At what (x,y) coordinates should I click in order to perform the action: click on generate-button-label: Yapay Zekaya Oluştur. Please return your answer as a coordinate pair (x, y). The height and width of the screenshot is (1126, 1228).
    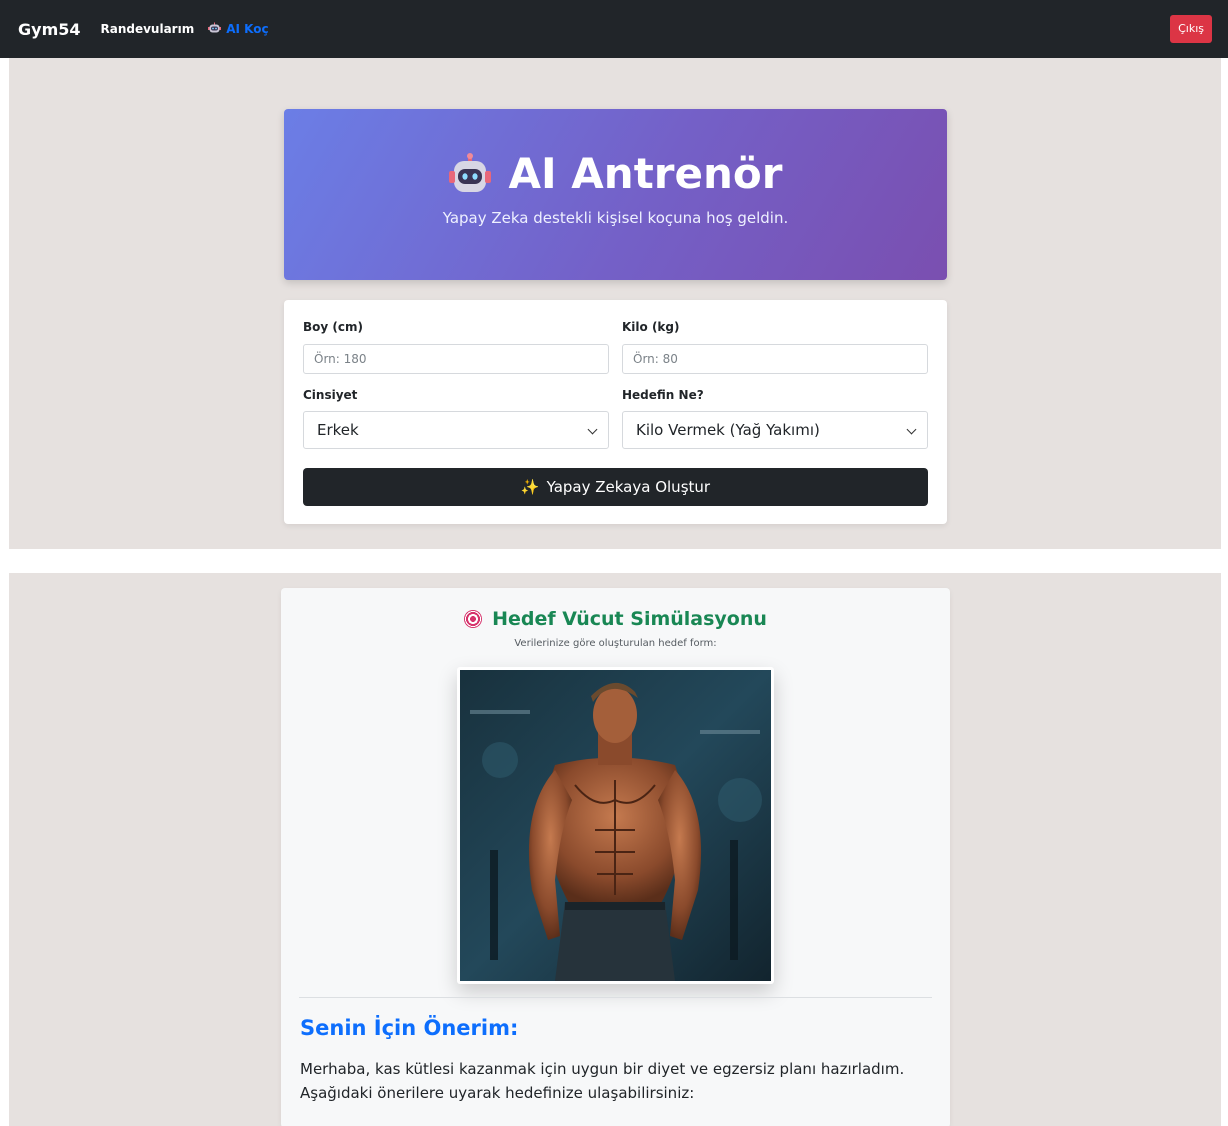
    Looking at the image, I should click on (628, 487).